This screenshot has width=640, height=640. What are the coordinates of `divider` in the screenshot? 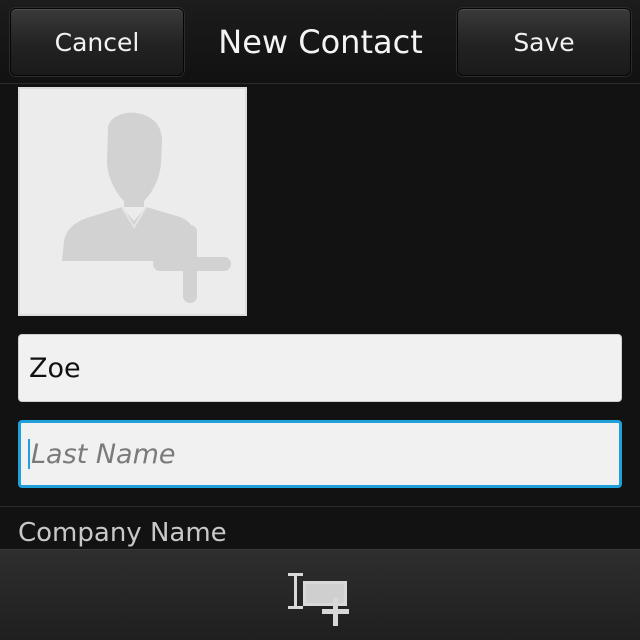 It's located at (320, 506).